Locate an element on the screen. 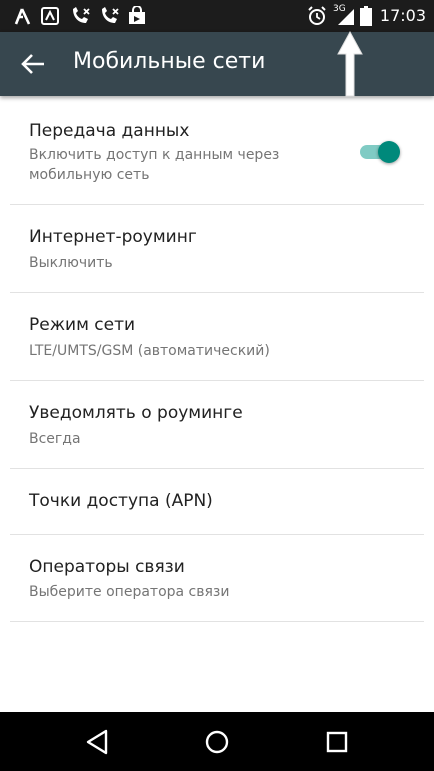 This screenshot has height=771, width=434. recents-square-icon is located at coordinates (337, 742).